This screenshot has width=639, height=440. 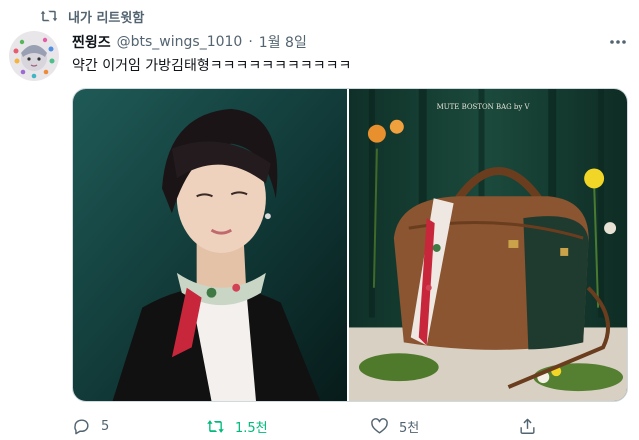 I want to click on author-handle: @bts_wings_1010, so click(x=180, y=42).